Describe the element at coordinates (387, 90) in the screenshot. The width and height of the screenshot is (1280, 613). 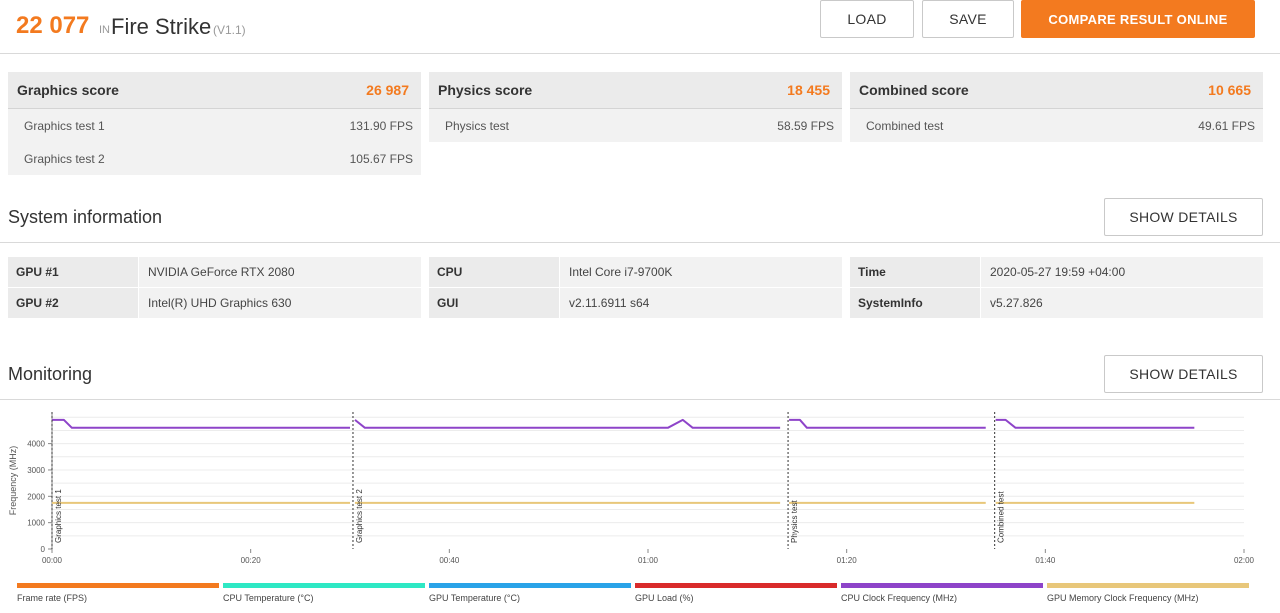
I see `card-score: 26 987` at that location.